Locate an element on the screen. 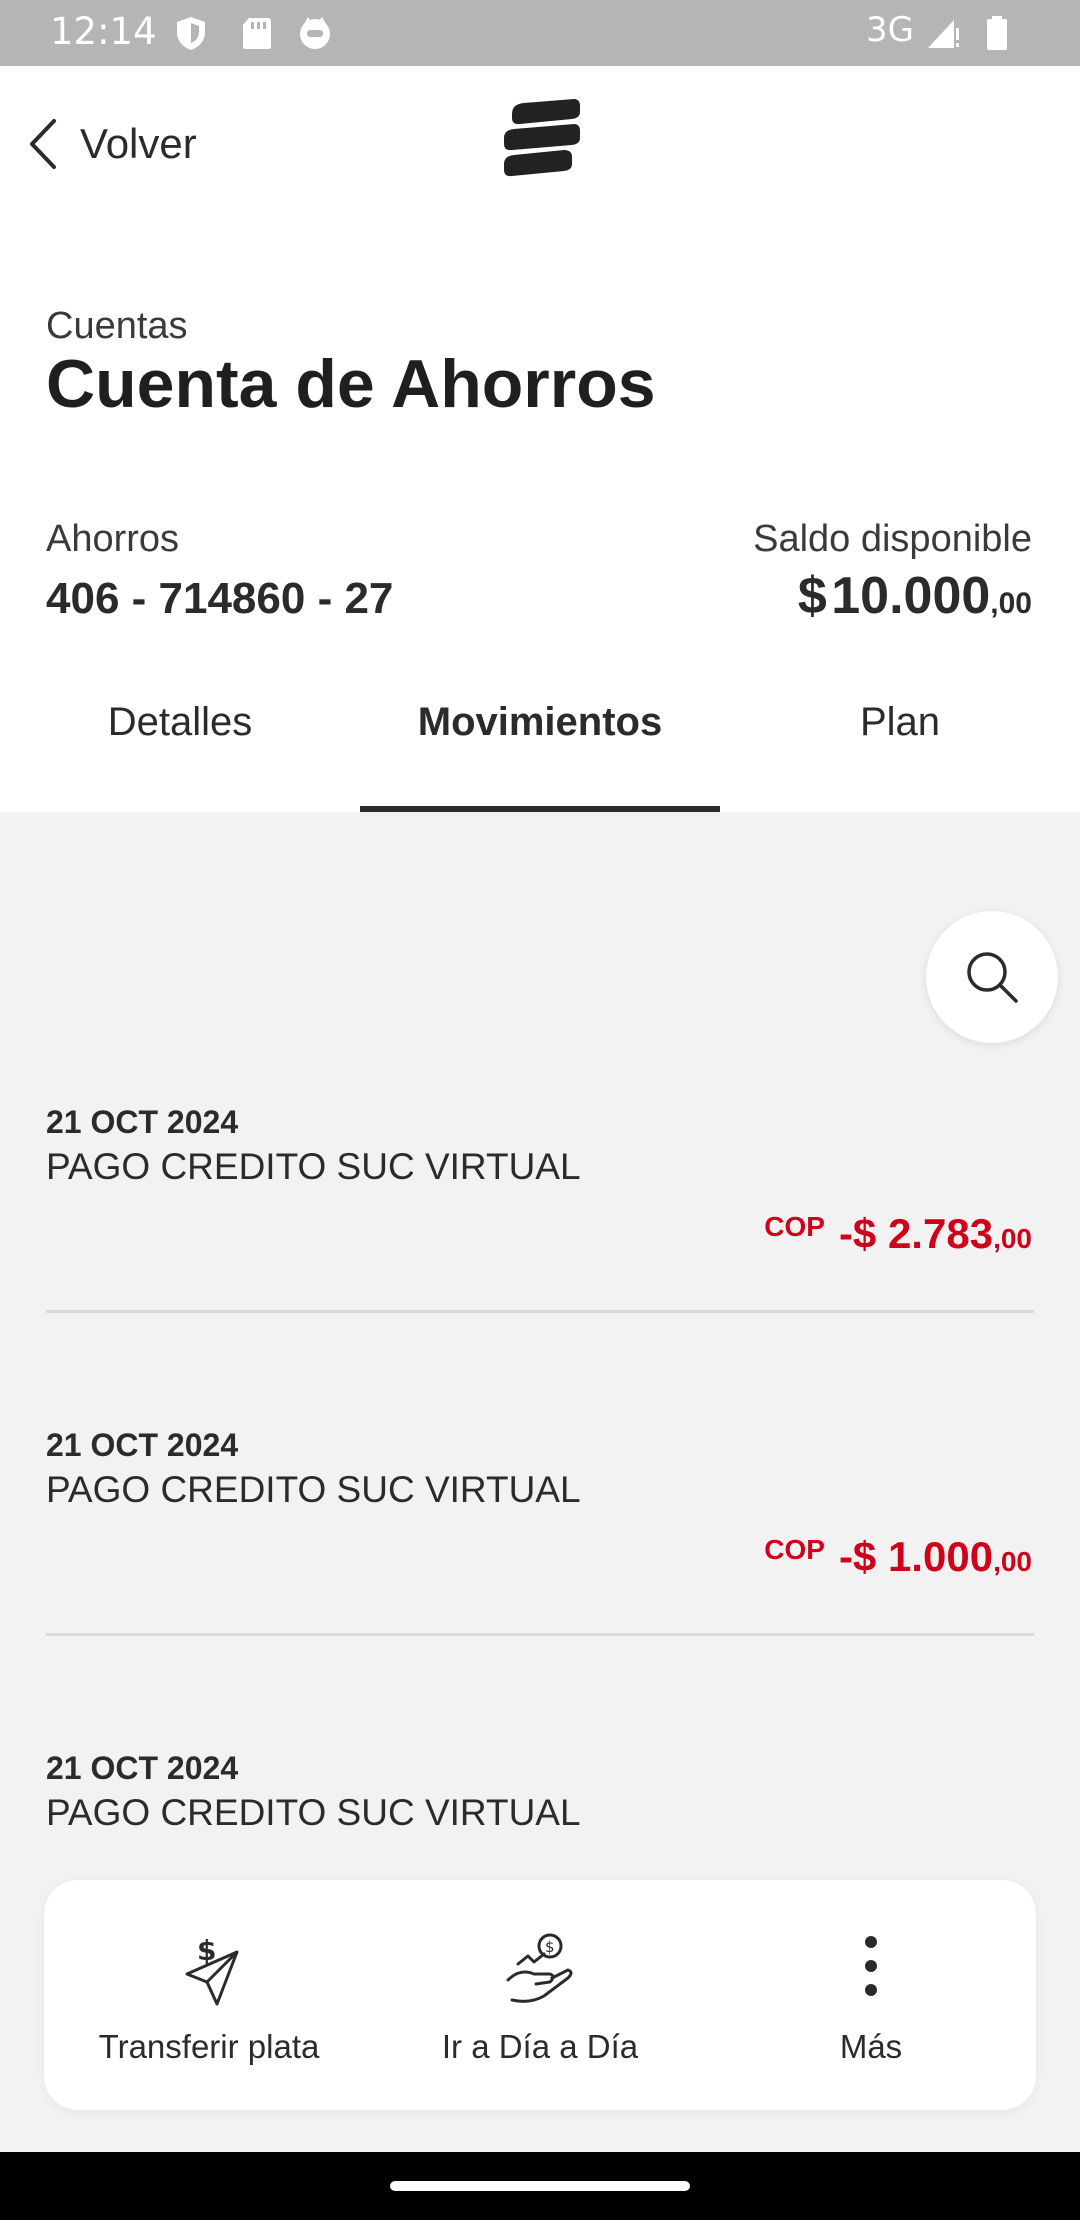 The image size is (1080, 2220). back-label: Volver is located at coordinates (138, 143).